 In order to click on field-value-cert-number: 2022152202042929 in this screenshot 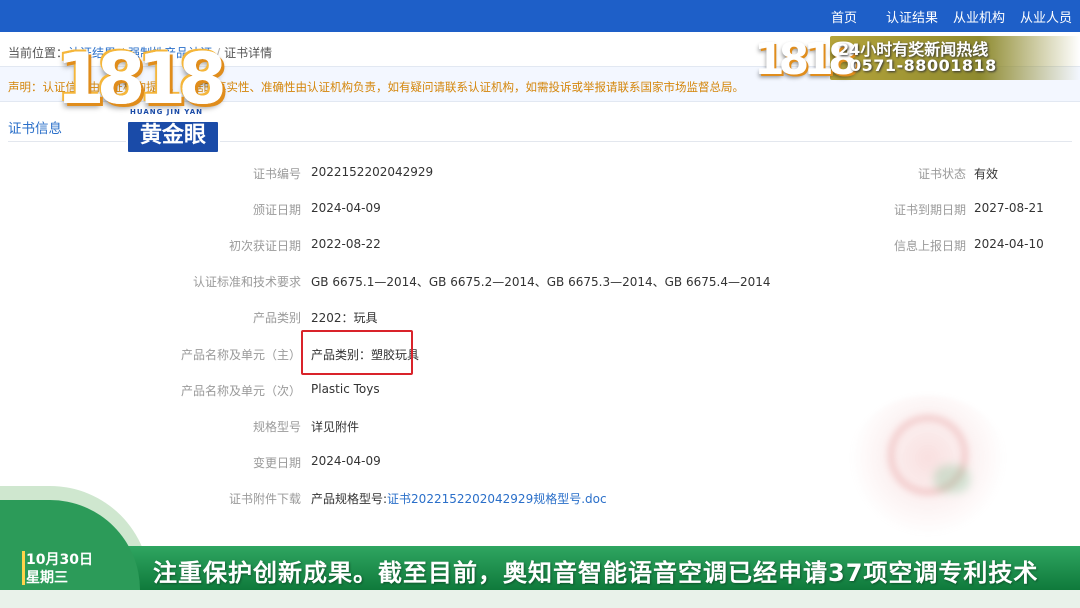, I will do `click(372, 172)`.